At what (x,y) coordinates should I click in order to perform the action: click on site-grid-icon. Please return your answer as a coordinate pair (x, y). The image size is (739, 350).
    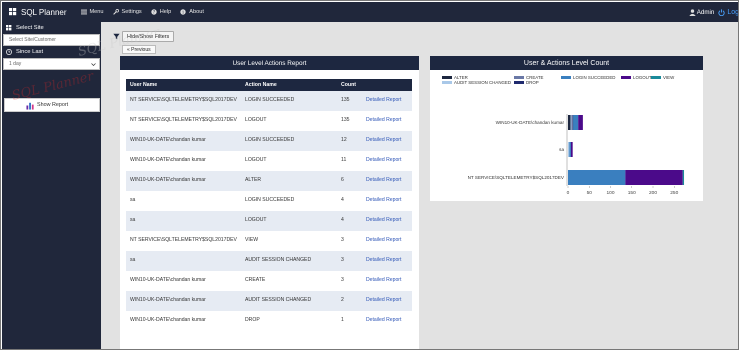
    Looking at the image, I should click on (9, 28).